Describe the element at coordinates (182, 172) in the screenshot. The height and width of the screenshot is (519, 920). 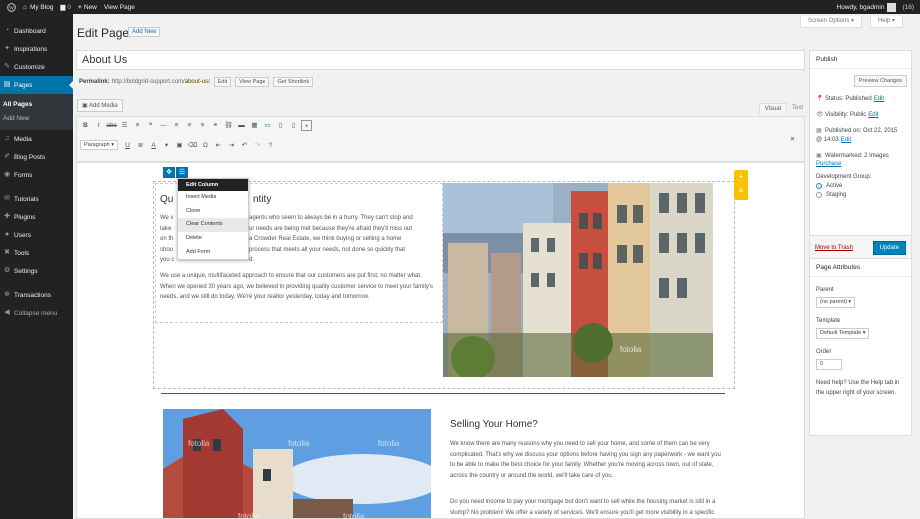
I see `column-menu-icon: ☰` at that location.